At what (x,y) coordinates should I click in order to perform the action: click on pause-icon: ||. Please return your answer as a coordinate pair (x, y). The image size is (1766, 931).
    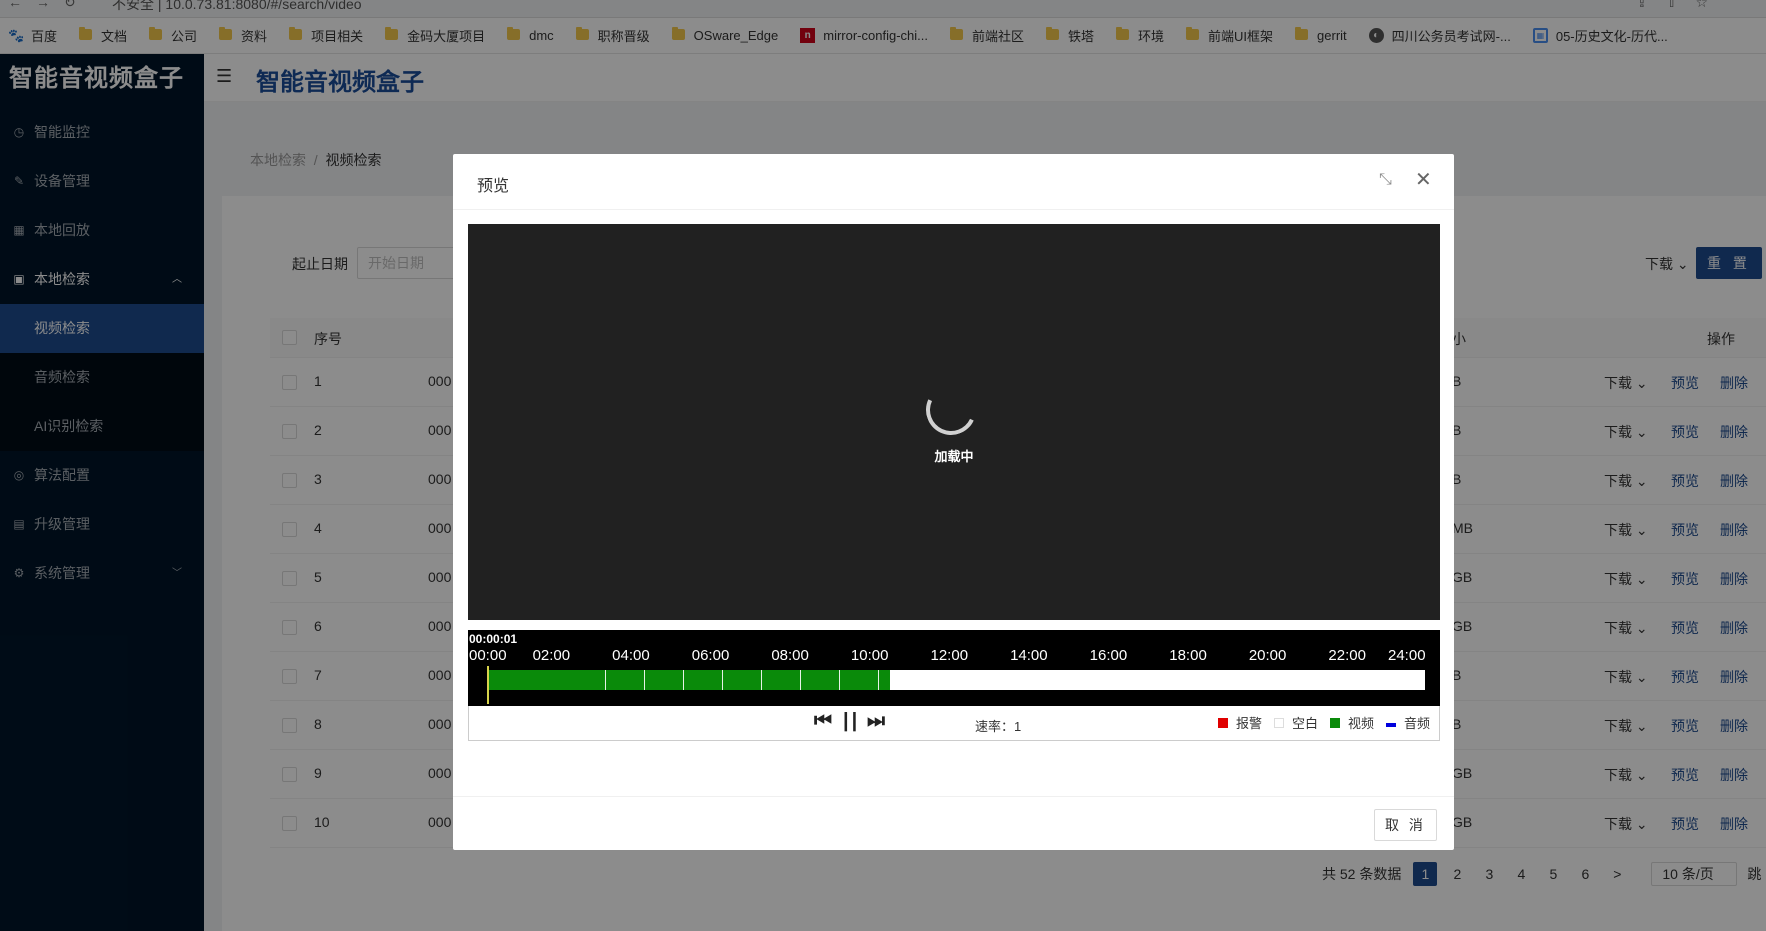
    Looking at the image, I should click on (851, 721).